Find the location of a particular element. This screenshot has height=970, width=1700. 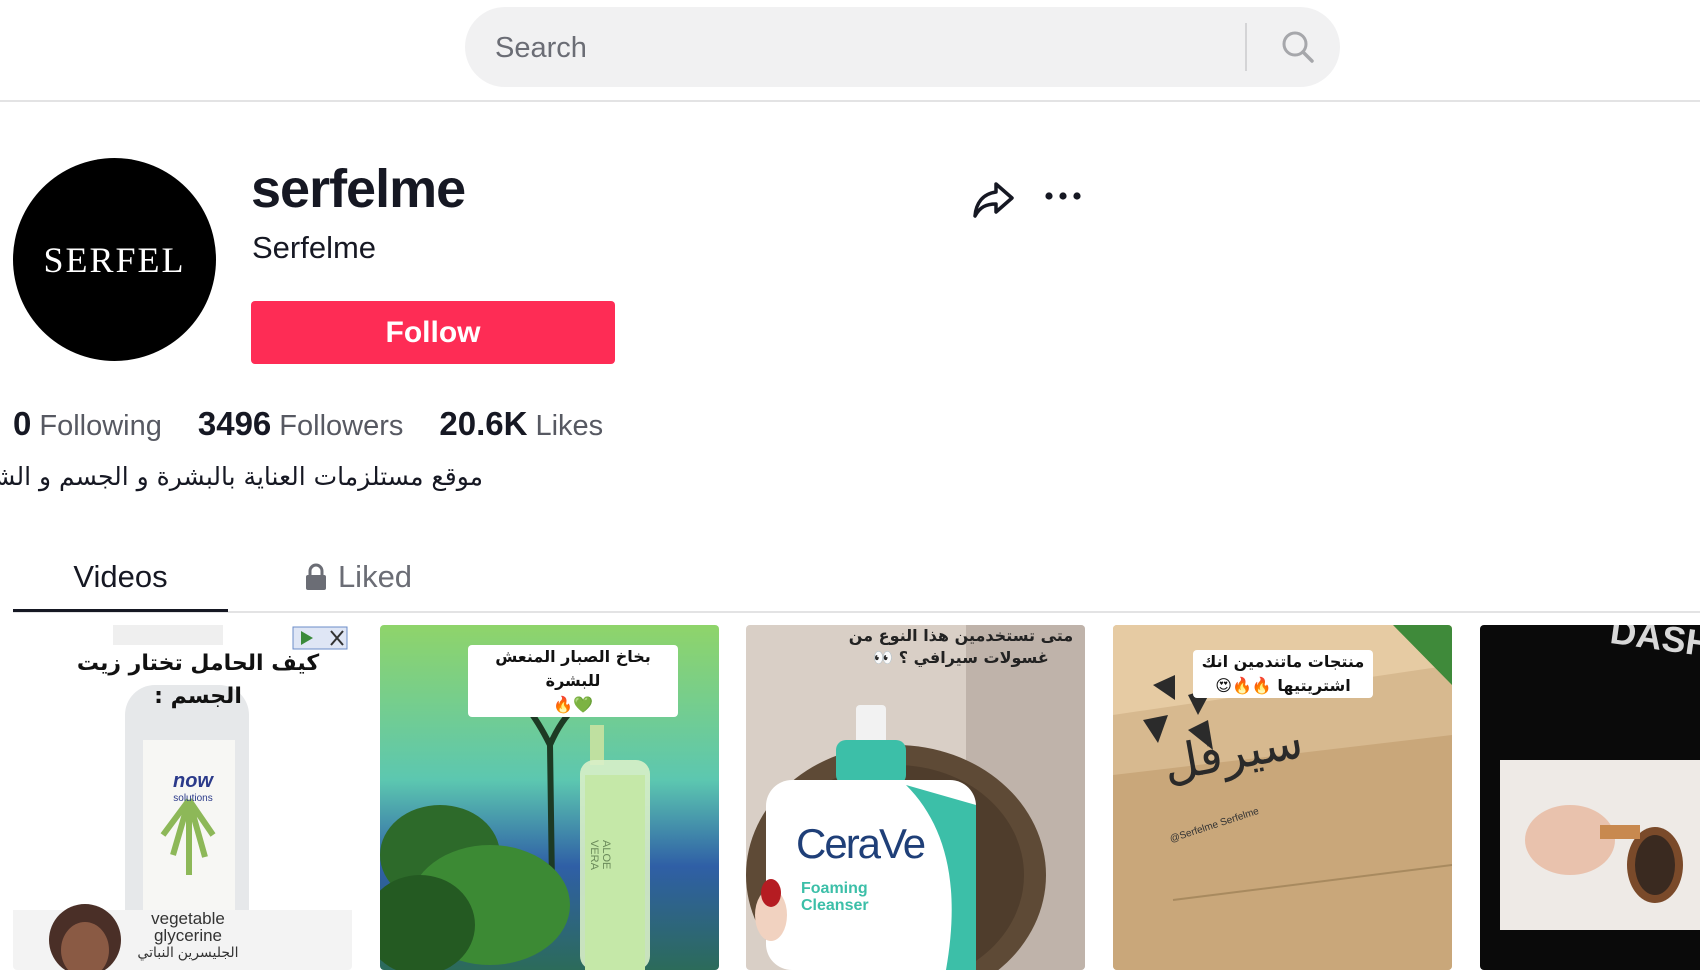

more-icon is located at coordinates (1063, 196).